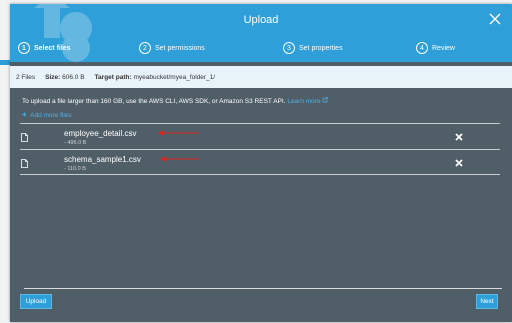  I want to click on size-label: Size:, so click(53, 77).